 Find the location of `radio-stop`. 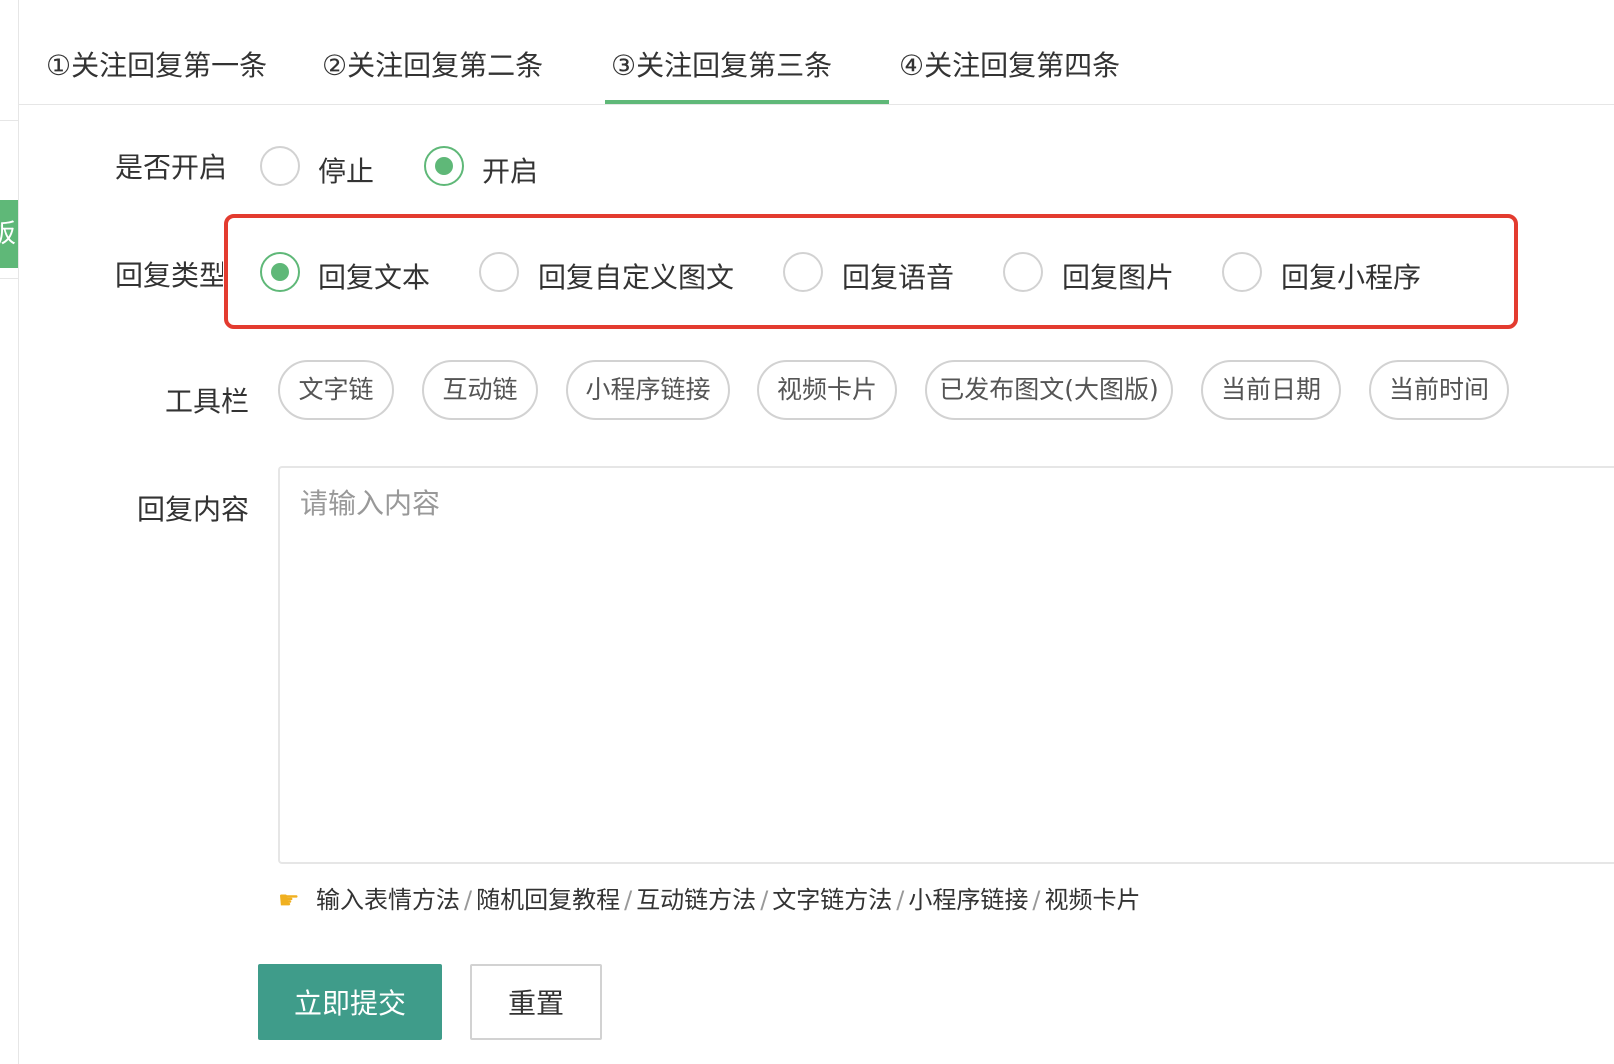

radio-stop is located at coordinates (280, 166).